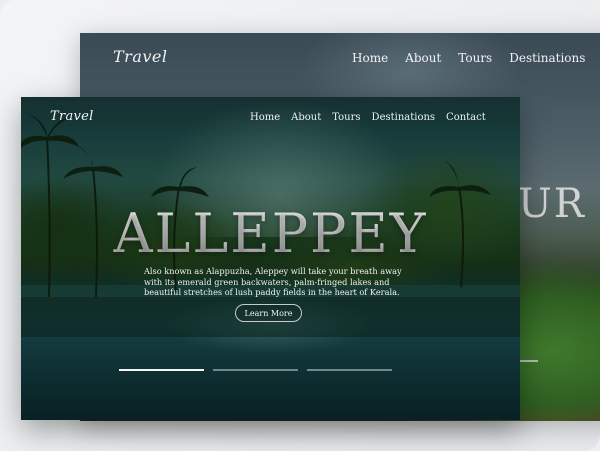 The image size is (600, 451). I want to click on carousel-indicators, so click(255, 370).